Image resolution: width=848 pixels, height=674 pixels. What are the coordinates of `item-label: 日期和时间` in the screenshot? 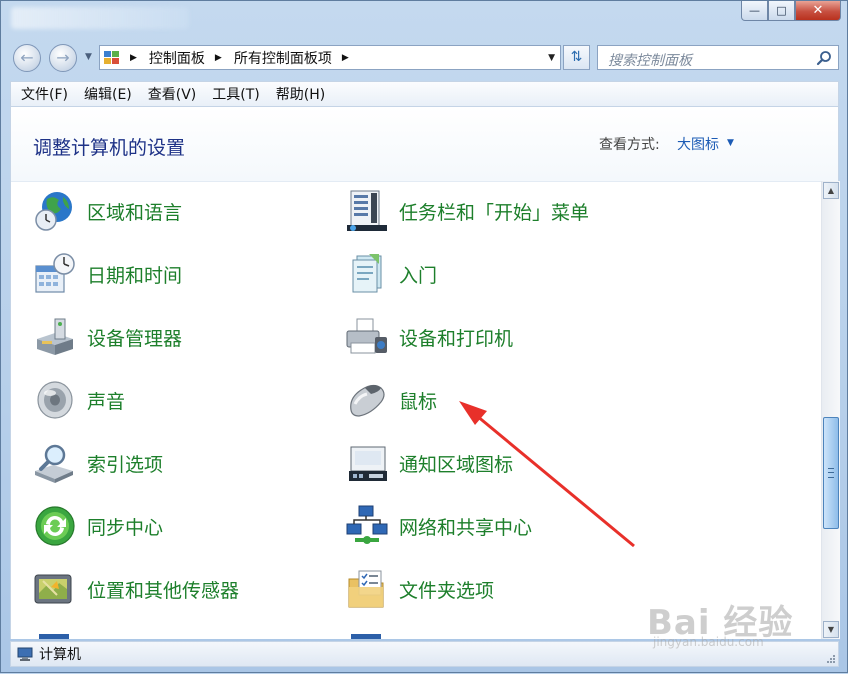 It's located at (134, 274).